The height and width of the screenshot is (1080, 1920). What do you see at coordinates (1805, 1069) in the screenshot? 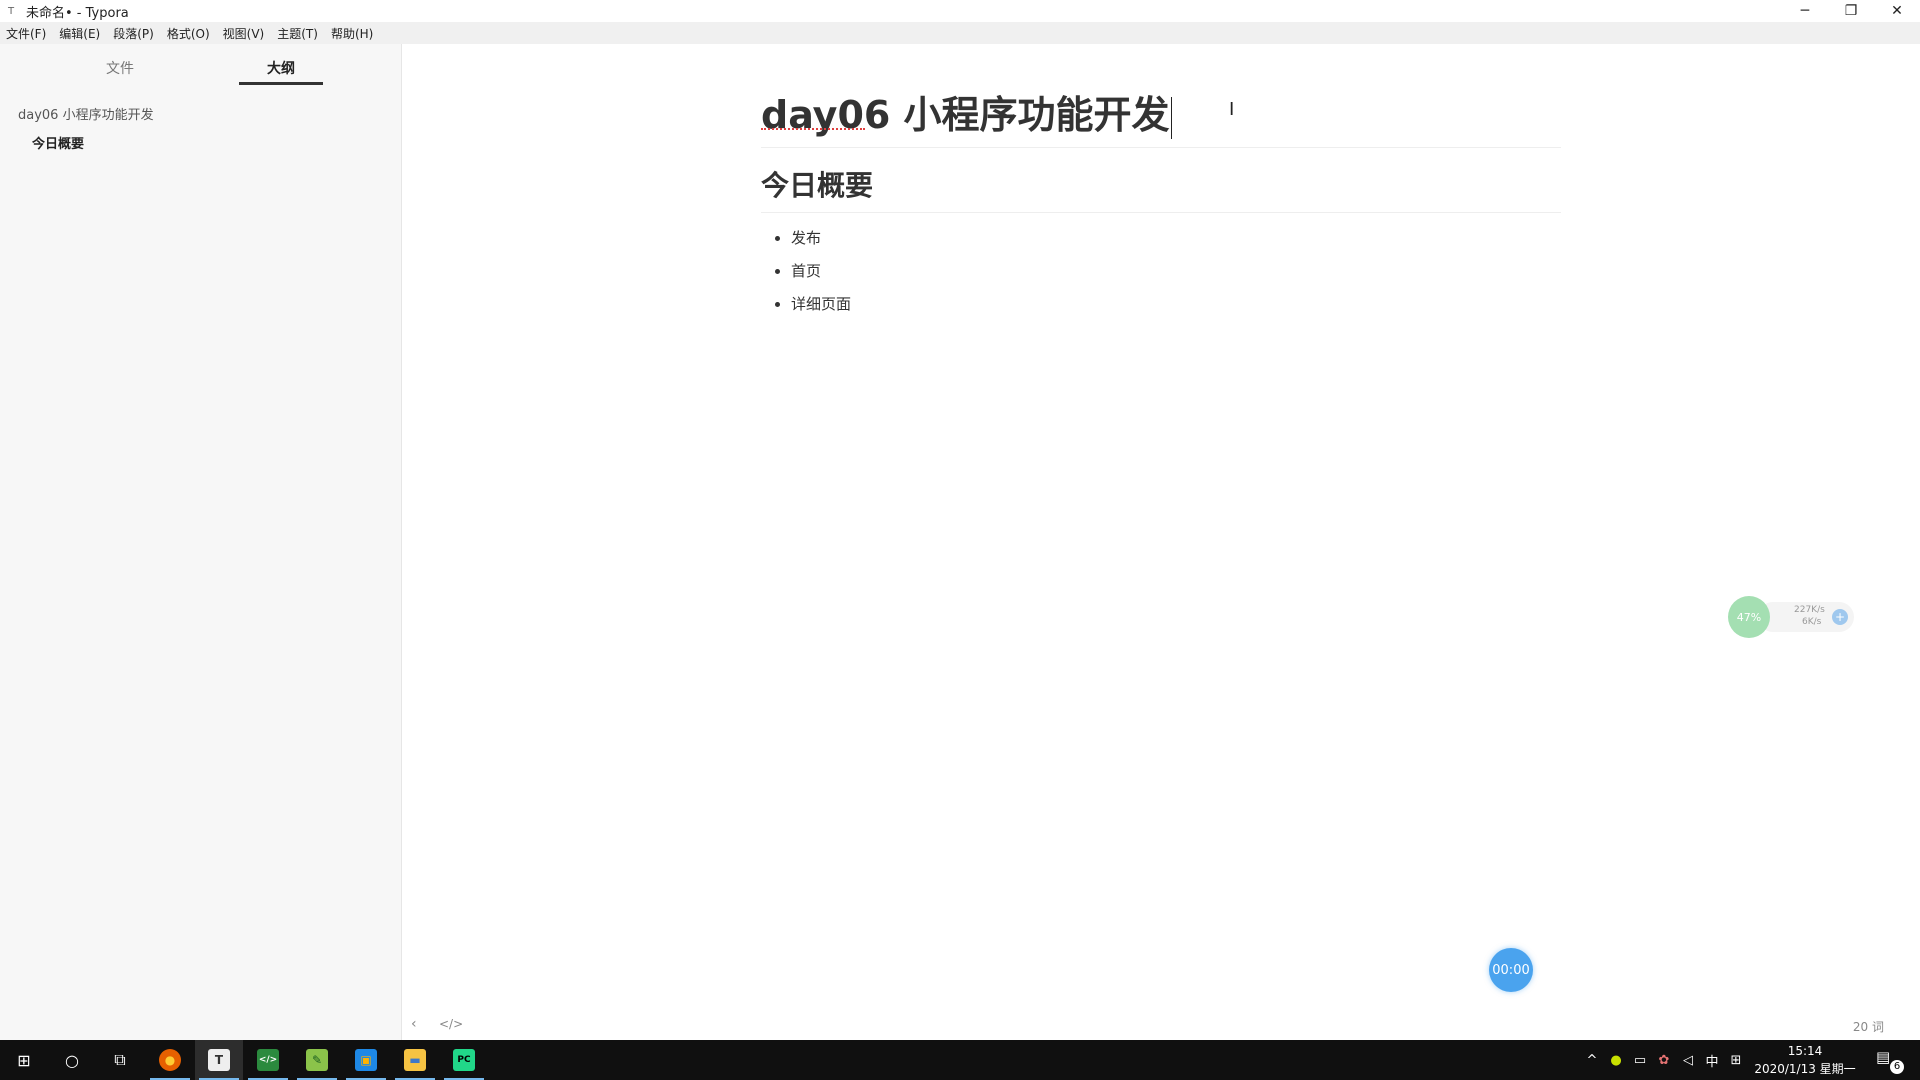
I see `clock-date: 2020/1/13 星期一` at bounding box center [1805, 1069].